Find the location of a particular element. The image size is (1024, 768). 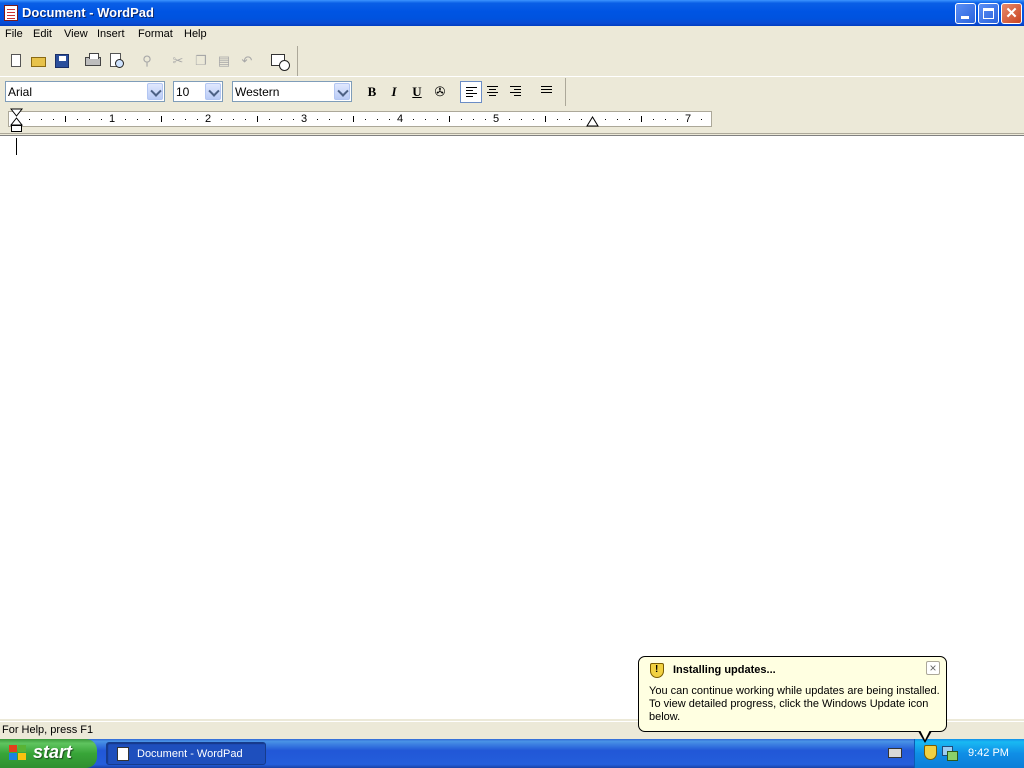

paste-button: ▤ is located at coordinates (224, 61).